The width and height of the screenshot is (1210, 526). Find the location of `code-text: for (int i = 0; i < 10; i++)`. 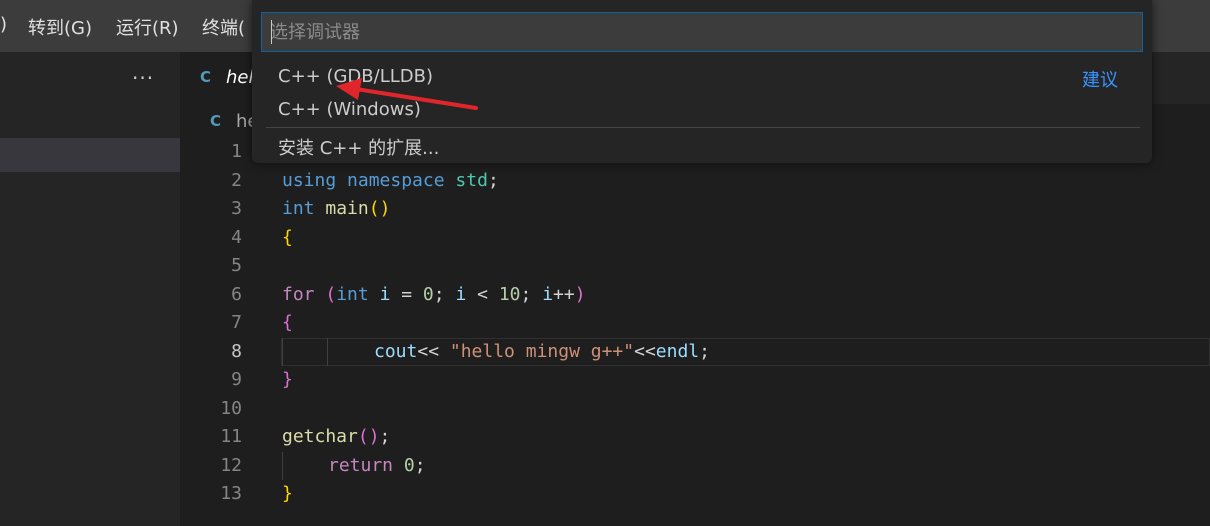

code-text: for (int i = 0; i < 10; i++) is located at coordinates (434, 294).